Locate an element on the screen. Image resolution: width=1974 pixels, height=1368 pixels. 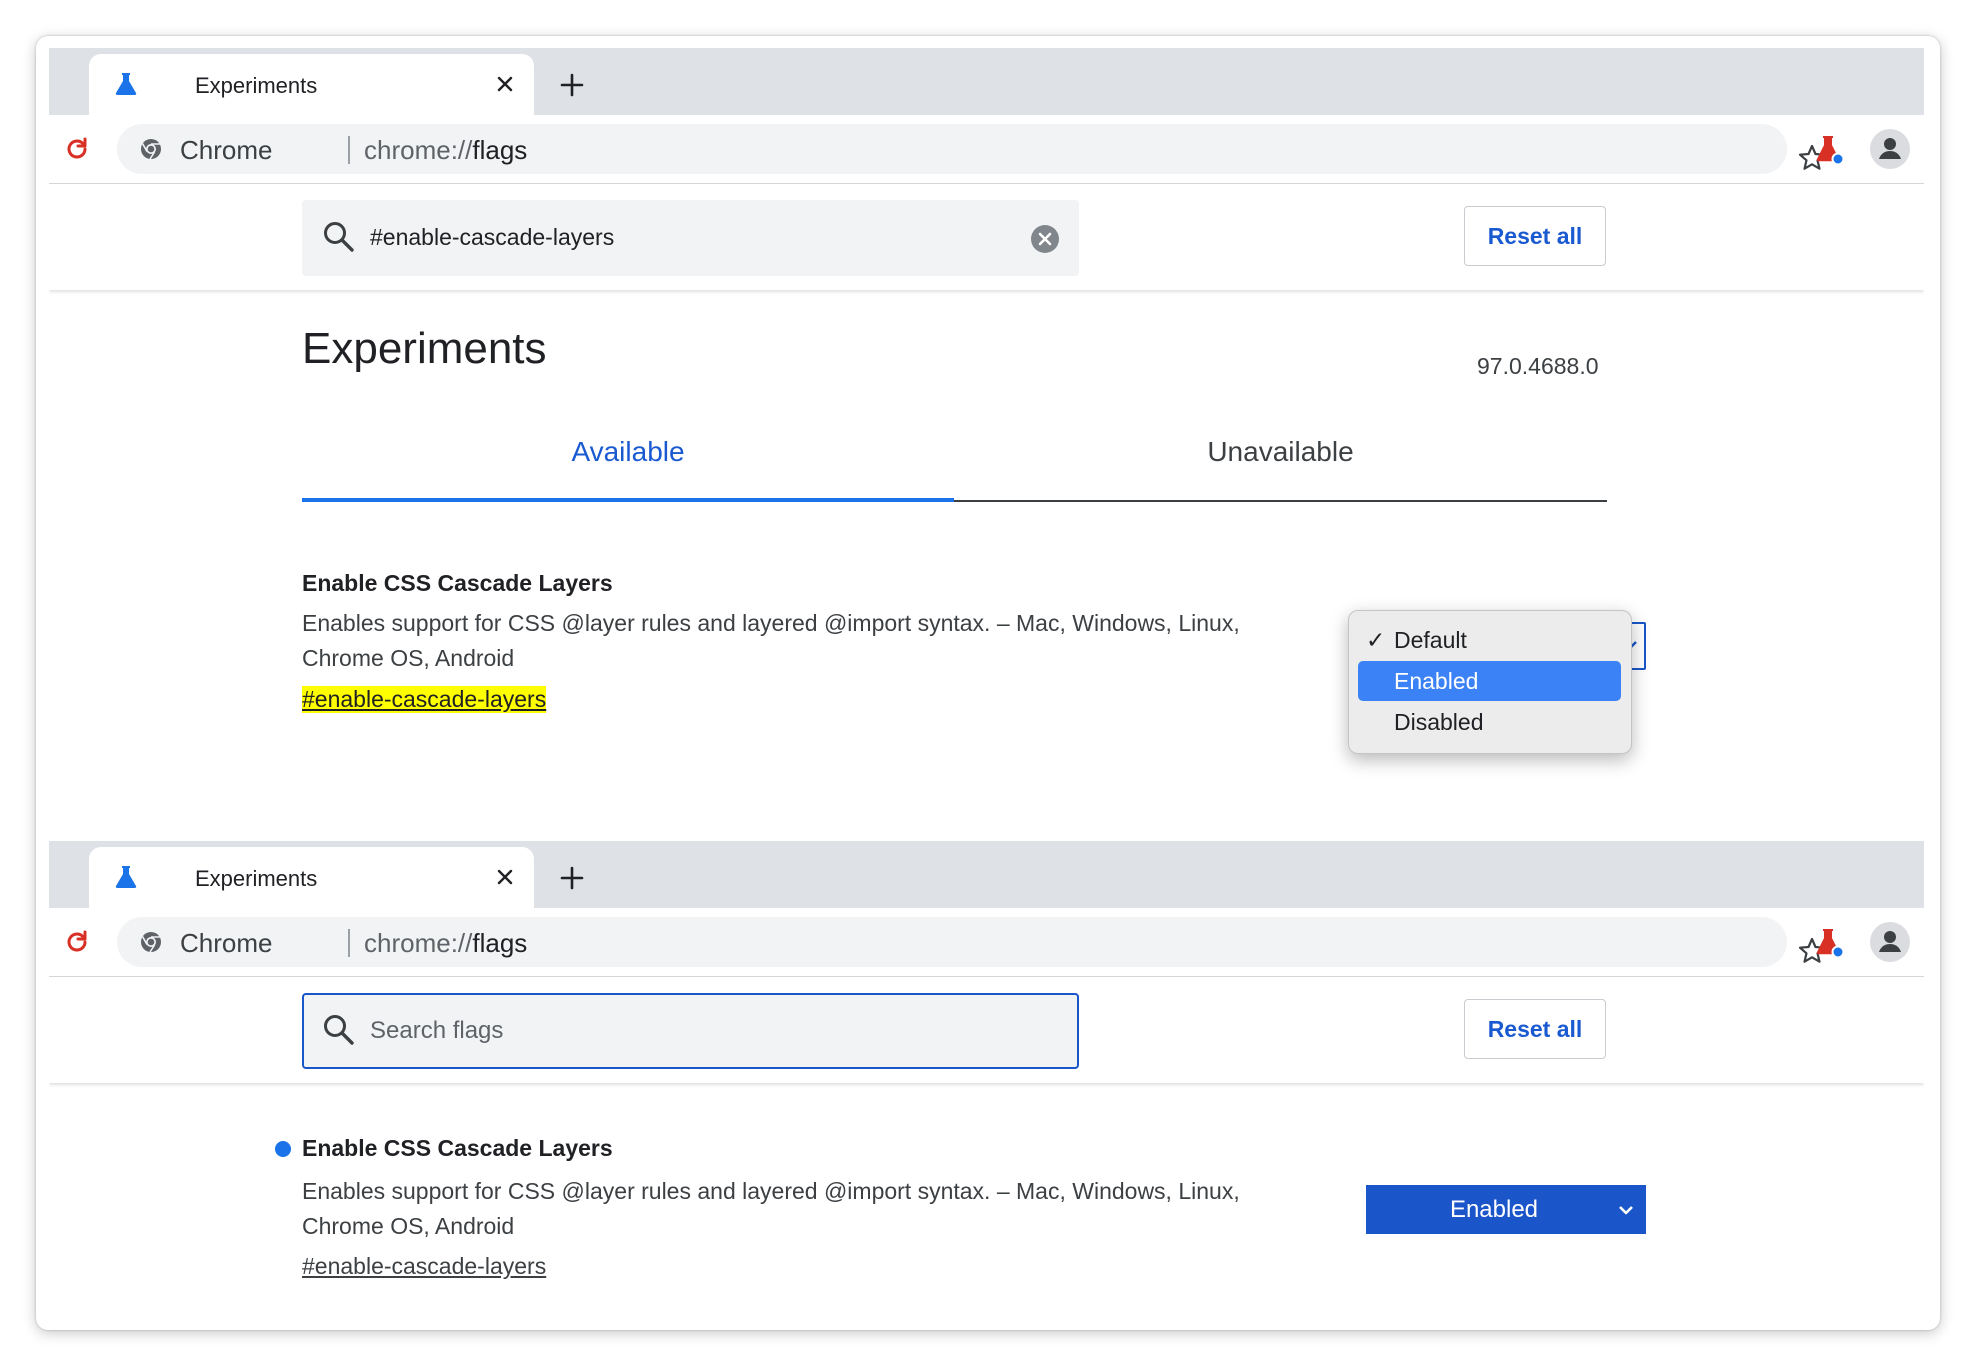
modified-indicator is located at coordinates (283, 1149).